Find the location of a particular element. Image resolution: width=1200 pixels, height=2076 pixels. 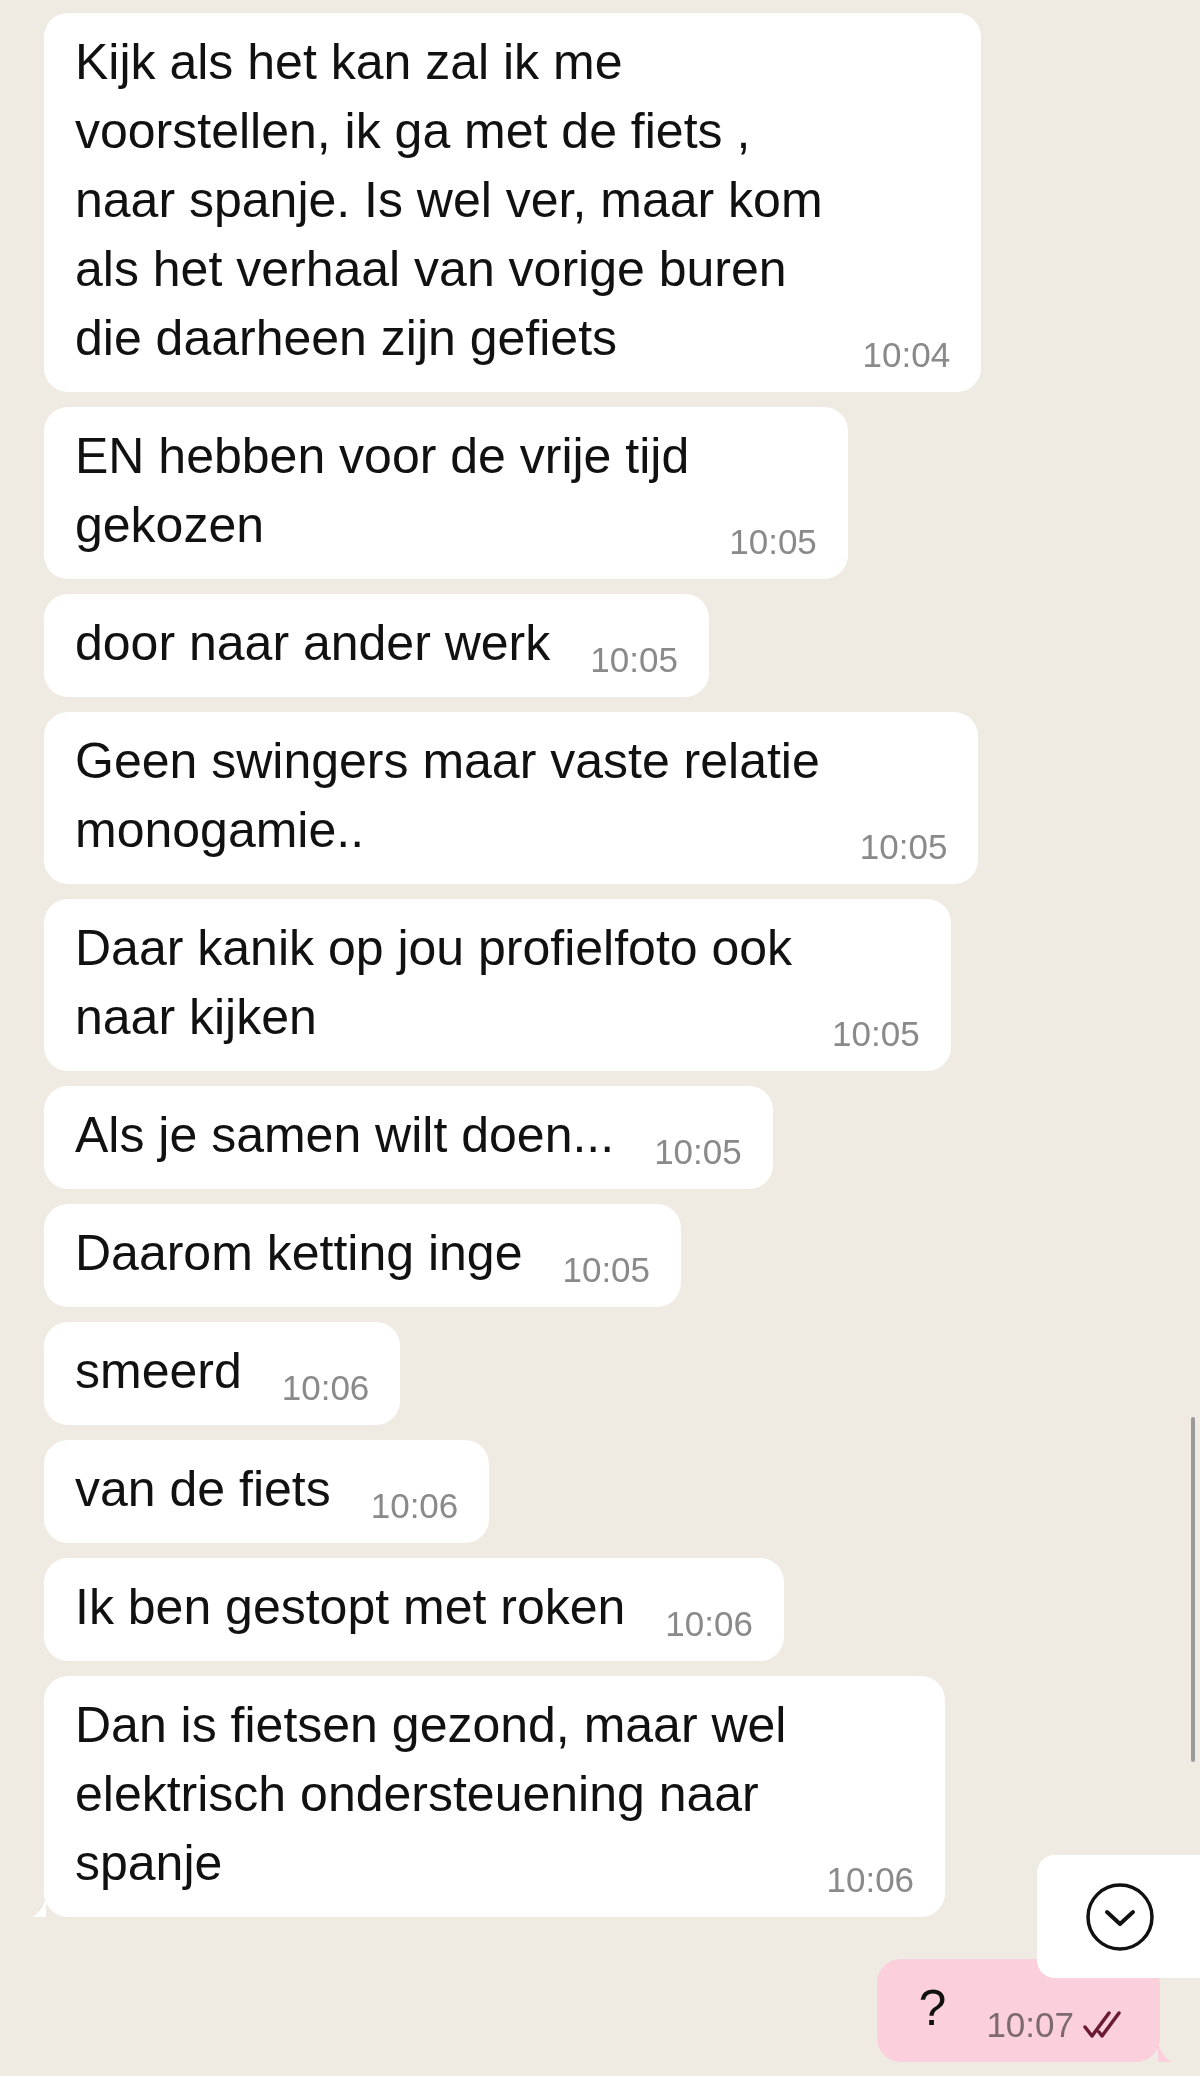

message-text: Kijk als het kan zal ik me voorstellen, ik ga met de fiets , naar spanje. Is wel ver, maar kom als het verhaal van vorige buren die daarheen zijn gefiets is located at coordinates (449, 200).